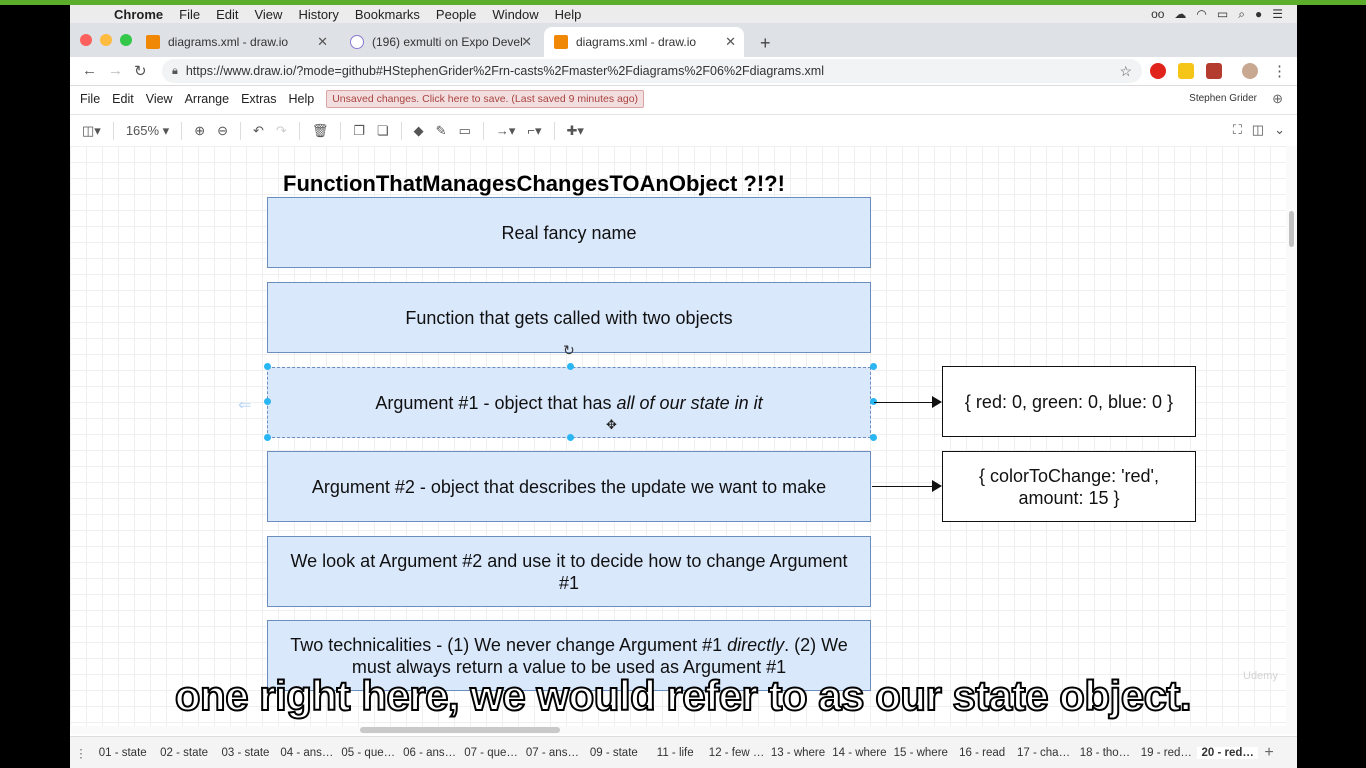 This screenshot has width=1366, height=768. Describe the element at coordinates (258, 99) in the screenshot. I see `drawio-menu-extras: Extras` at that location.